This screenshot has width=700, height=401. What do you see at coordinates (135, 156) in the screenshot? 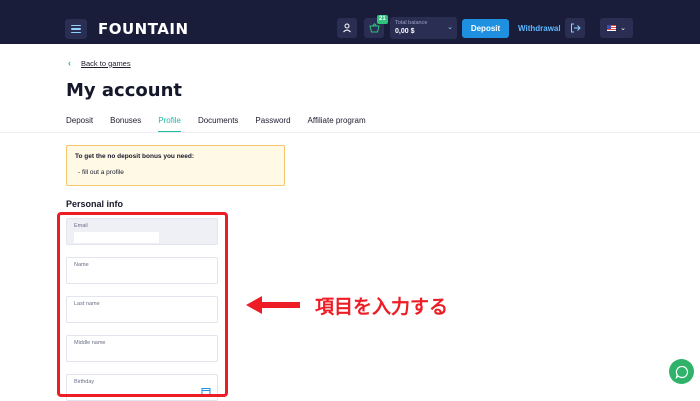
I see `notice-title: To get the no deposit bonus you need:` at bounding box center [135, 156].